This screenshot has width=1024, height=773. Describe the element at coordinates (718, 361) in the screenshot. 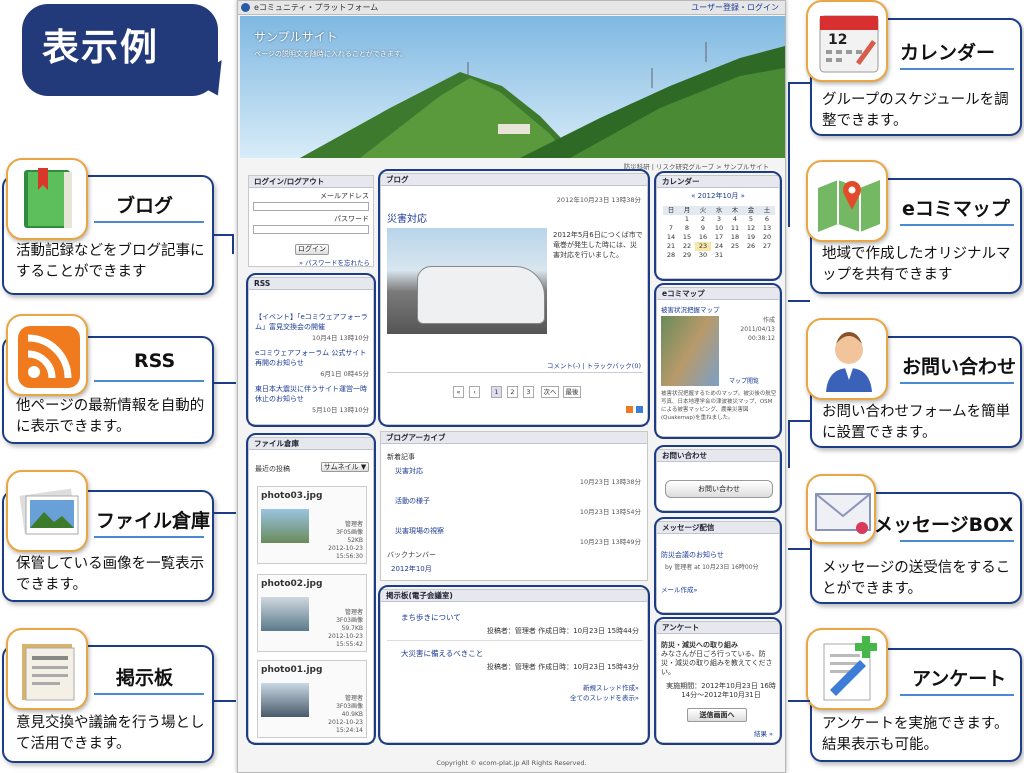

I see `ecomap-highlight` at that location.